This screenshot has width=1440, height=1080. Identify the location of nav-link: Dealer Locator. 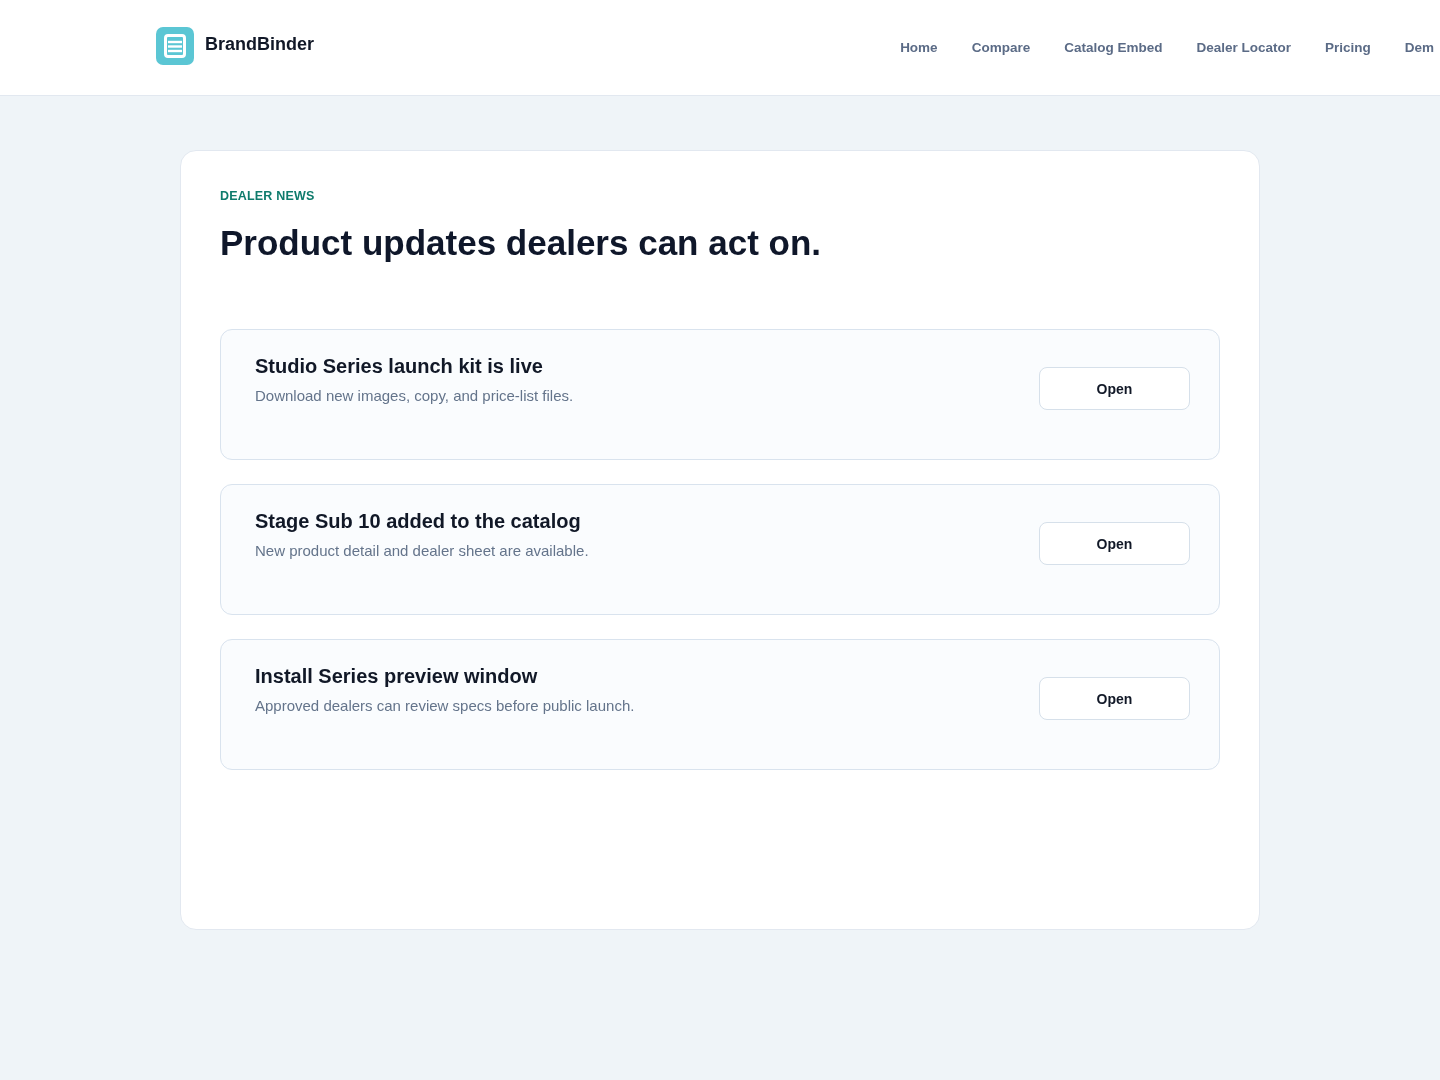
(1243, 47).